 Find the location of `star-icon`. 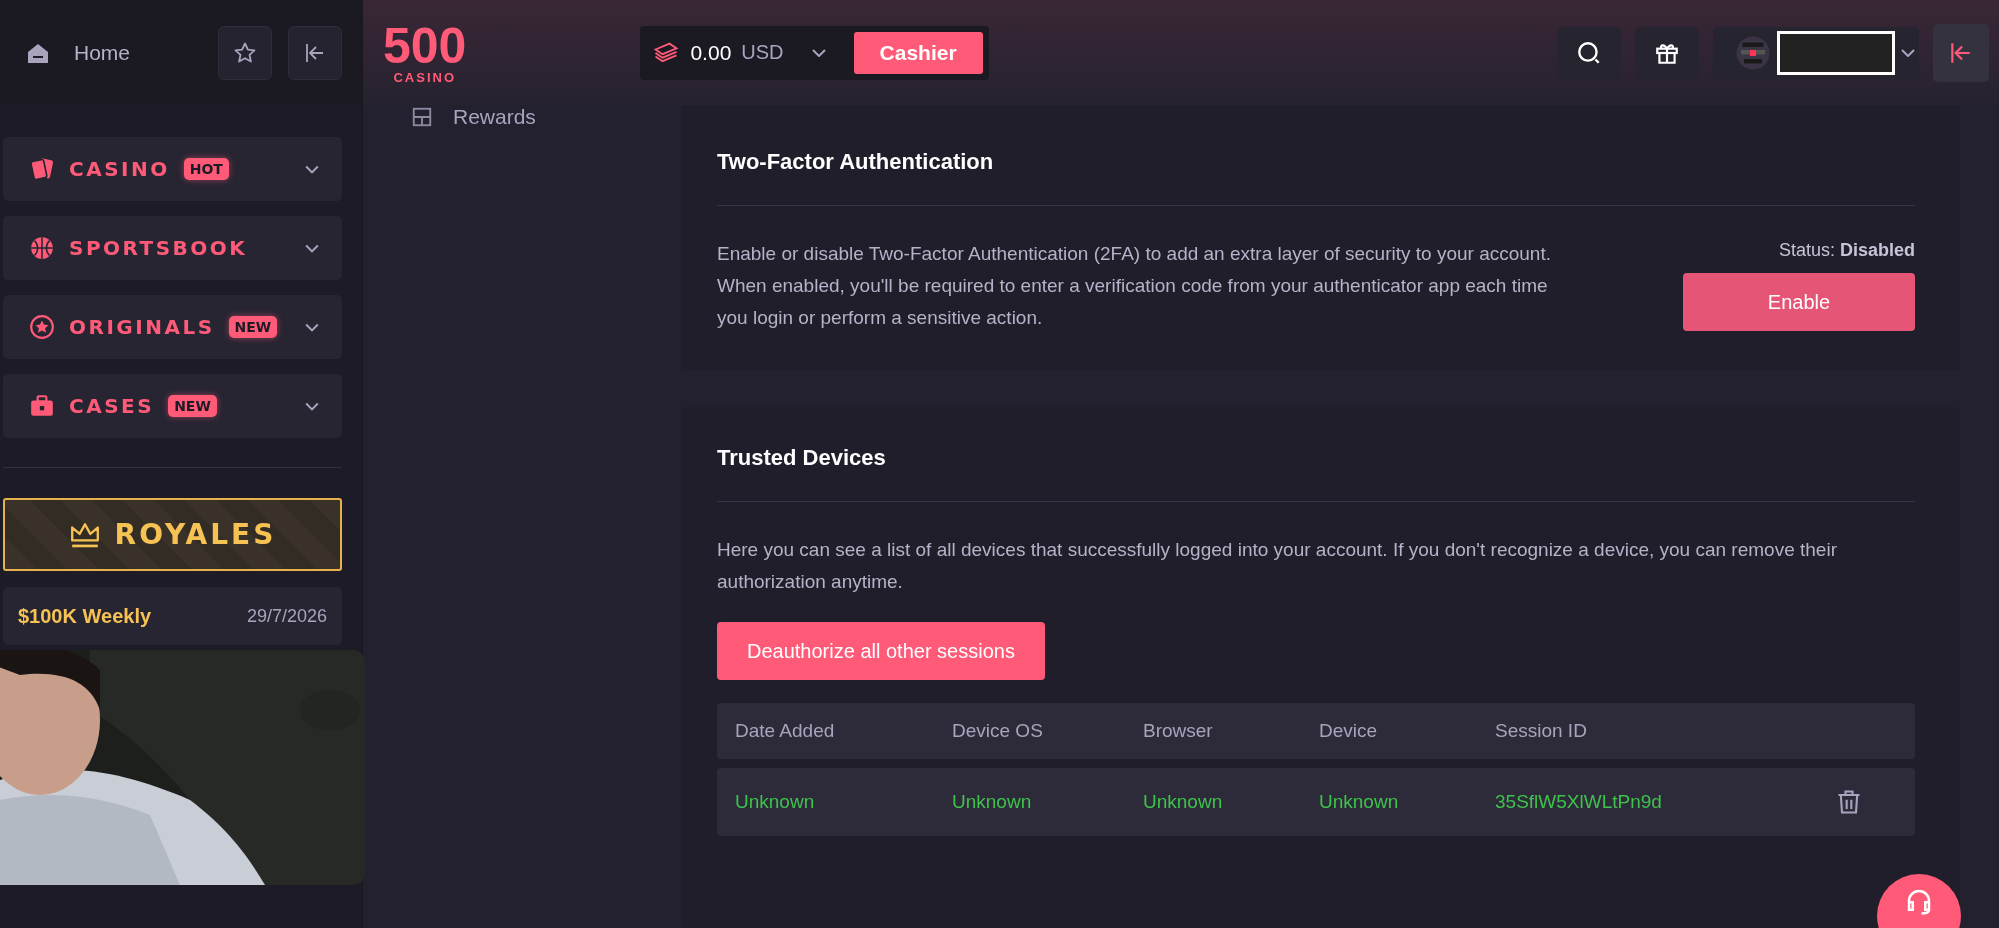

star-icon is located at coordinates (245, 52).